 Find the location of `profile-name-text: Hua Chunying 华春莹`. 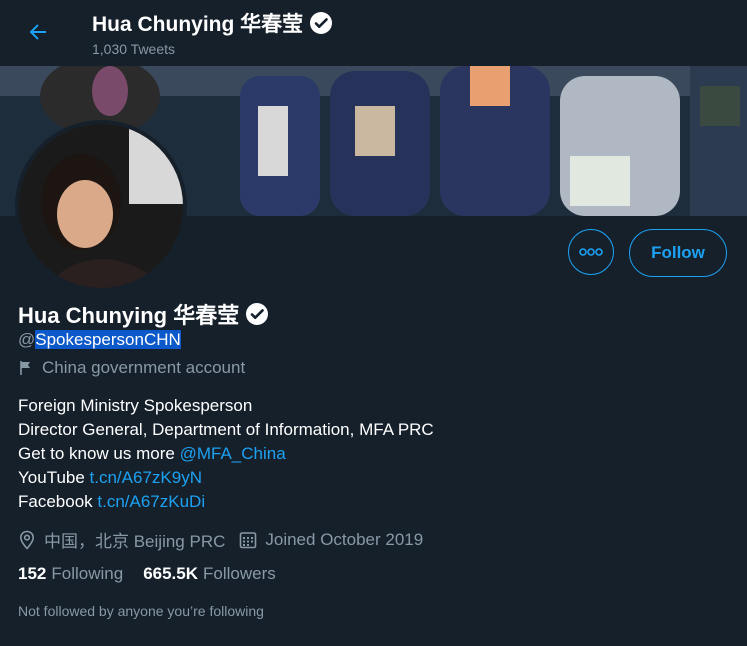

profile-name-text: Hua Chunying 华春莹 is located at coordinates (129, 315).